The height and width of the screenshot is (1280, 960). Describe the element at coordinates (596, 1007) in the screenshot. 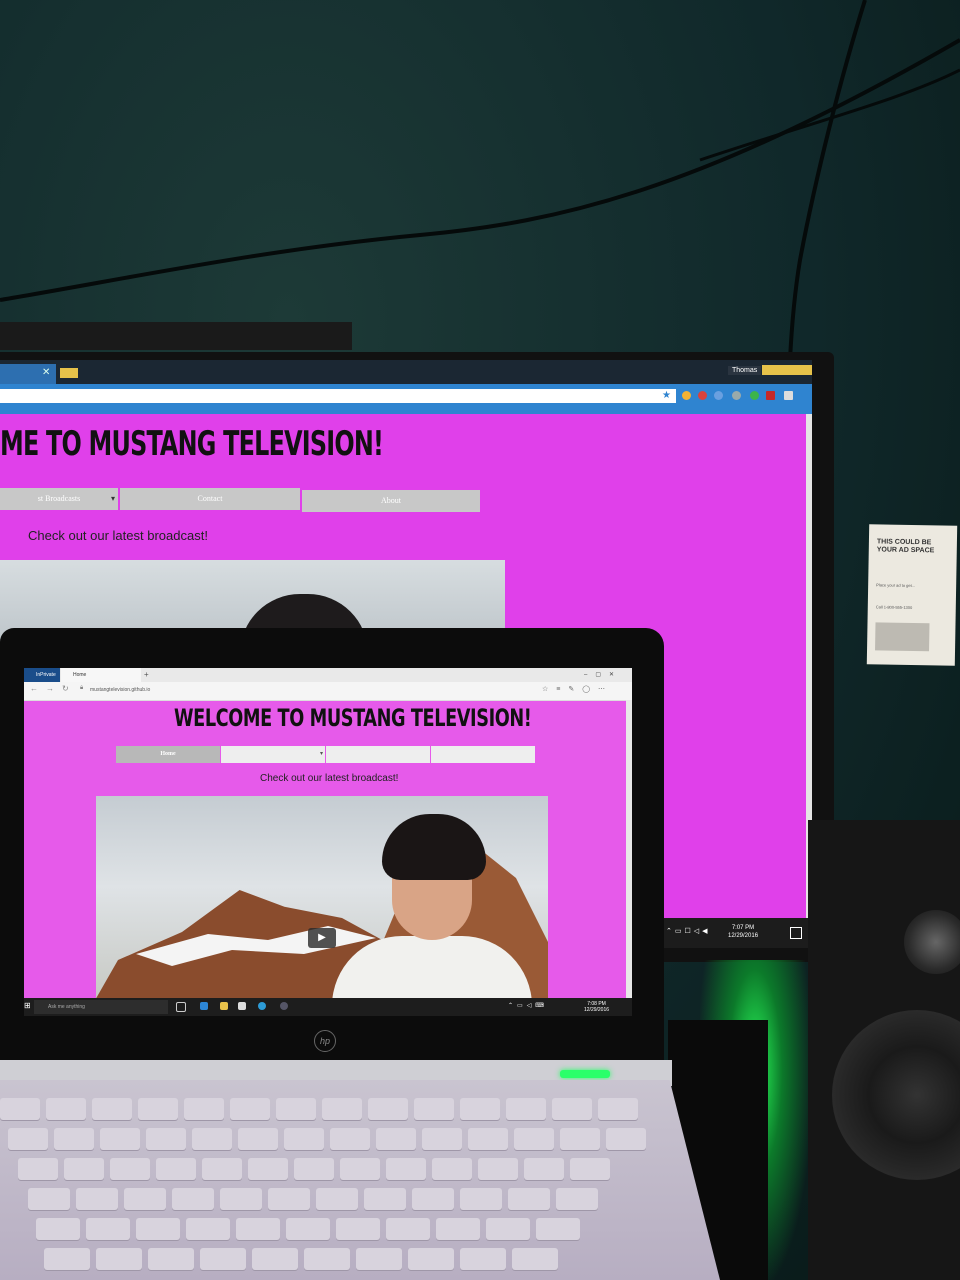

I see `taskbar-clock: 7:08 PM 12/29/2016` at that location.